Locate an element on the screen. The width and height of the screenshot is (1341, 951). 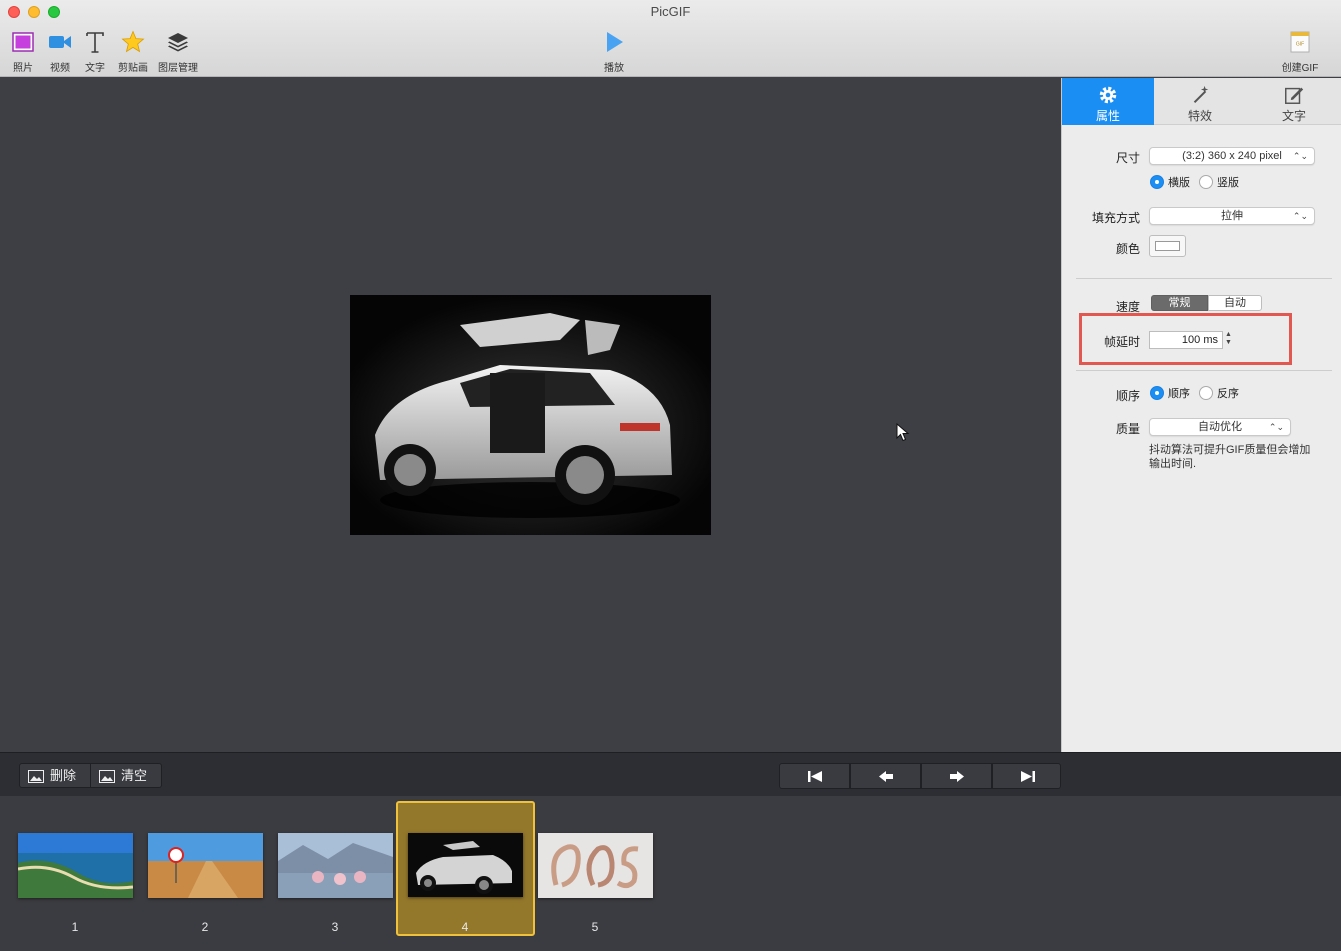
clear-frames-button: 清空 is located at coordinates (126, 775).